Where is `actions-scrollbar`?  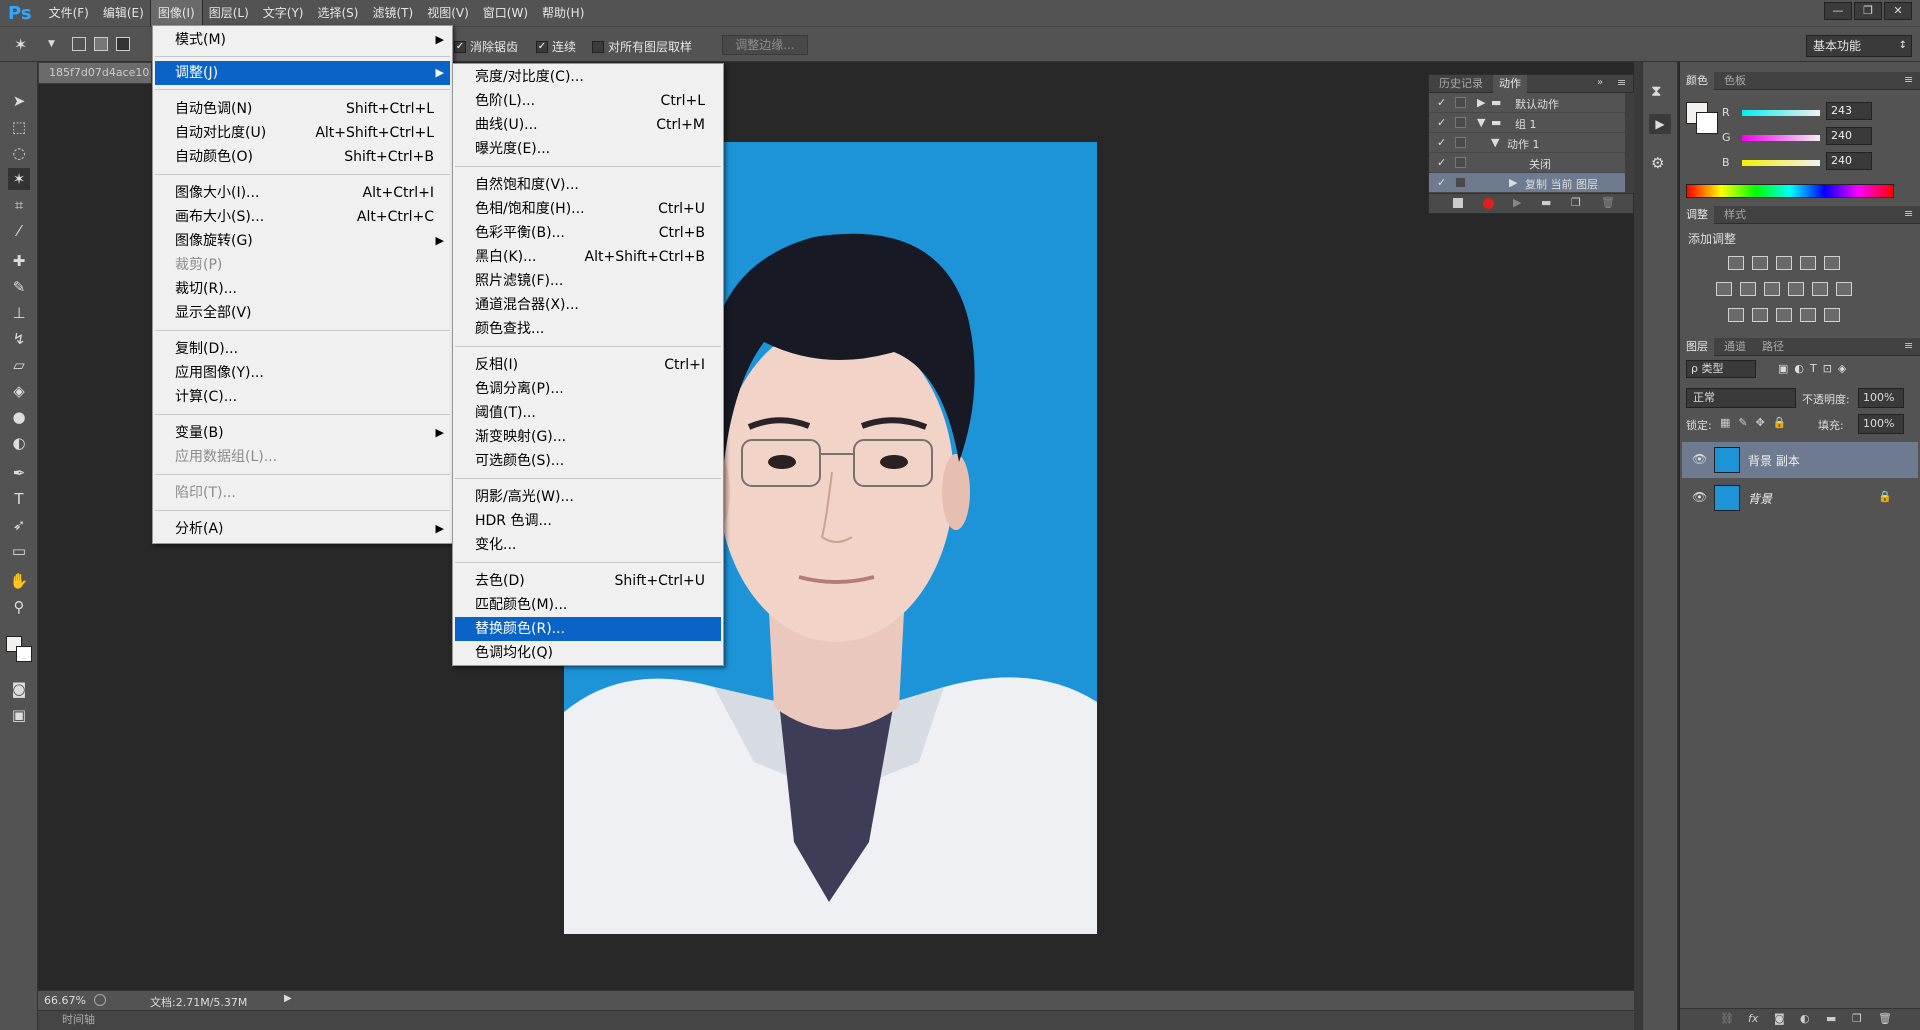 actions-scrollbar is located at coordinates (1629, 143).